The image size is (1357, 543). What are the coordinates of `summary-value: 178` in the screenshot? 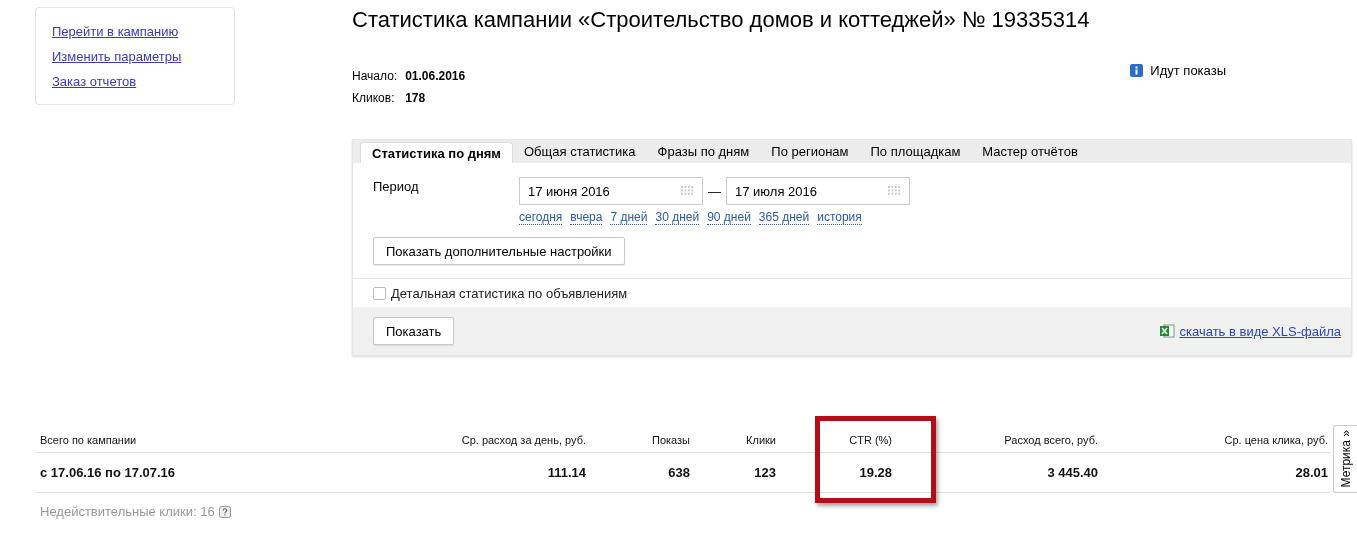 It's located at (416, 98).